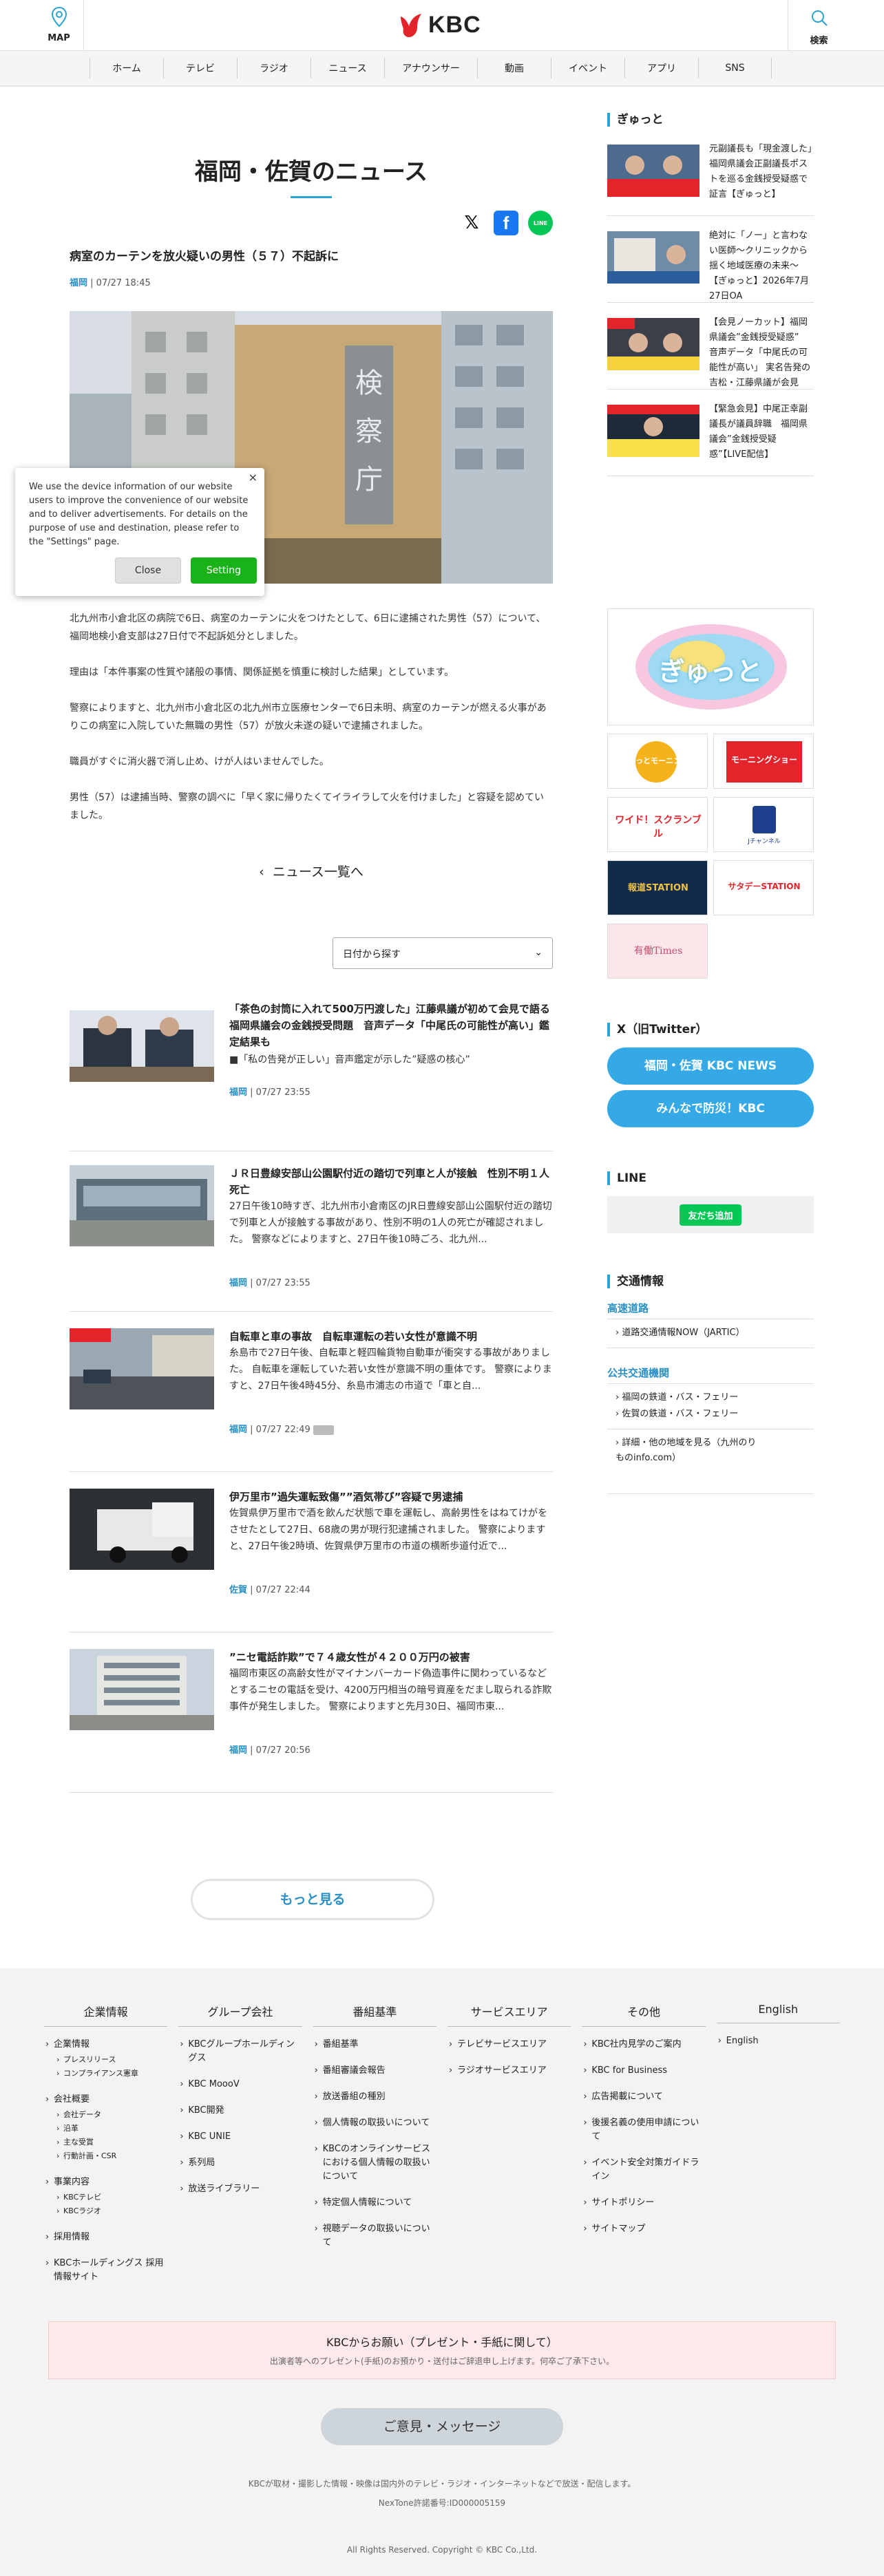 The image size is (884, 2576). Describe the element at coordinates (443, 953) in the screenshot. I see `date-select: 日付から探す ⌄` at that location.